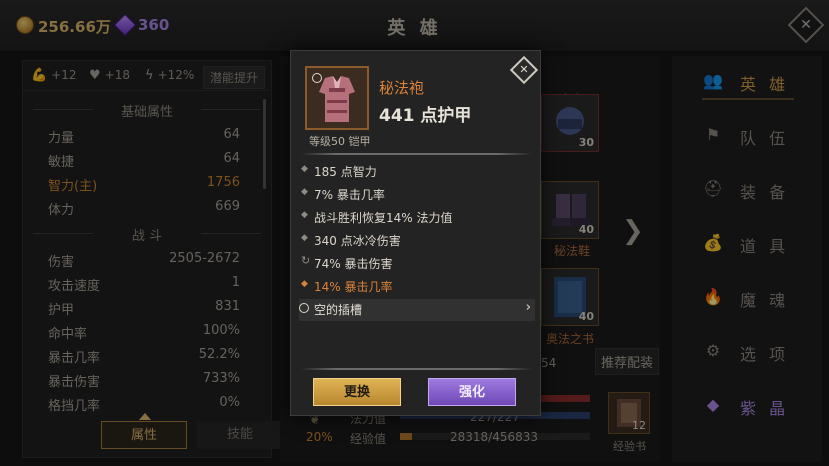  I want to click on item-stat-text: 340 点冰冷伤害, so click(357, 241).